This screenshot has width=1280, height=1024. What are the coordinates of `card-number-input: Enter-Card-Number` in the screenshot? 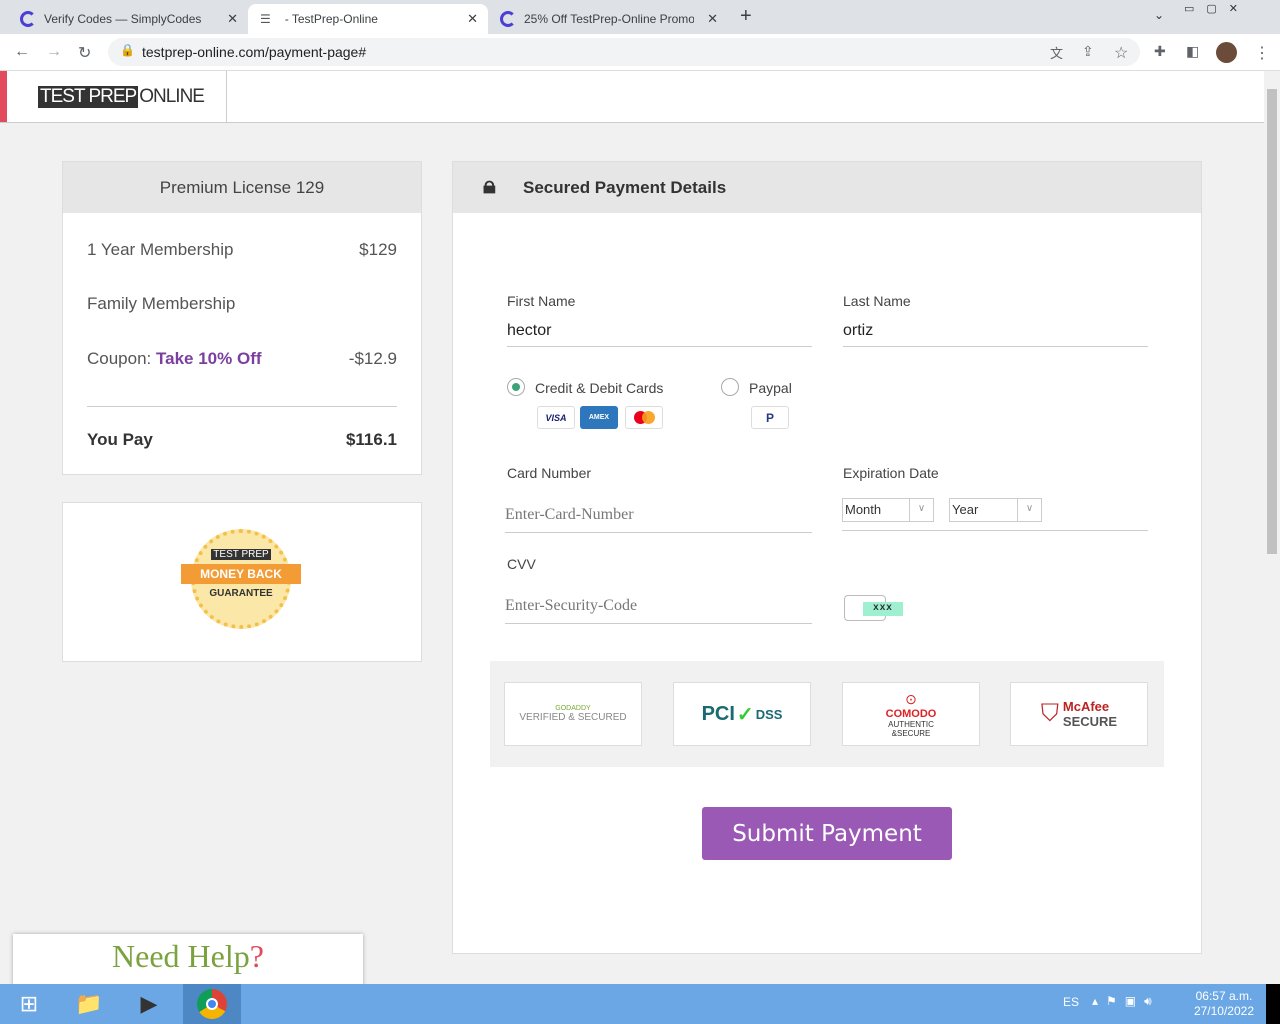 It's located at (658, 519).